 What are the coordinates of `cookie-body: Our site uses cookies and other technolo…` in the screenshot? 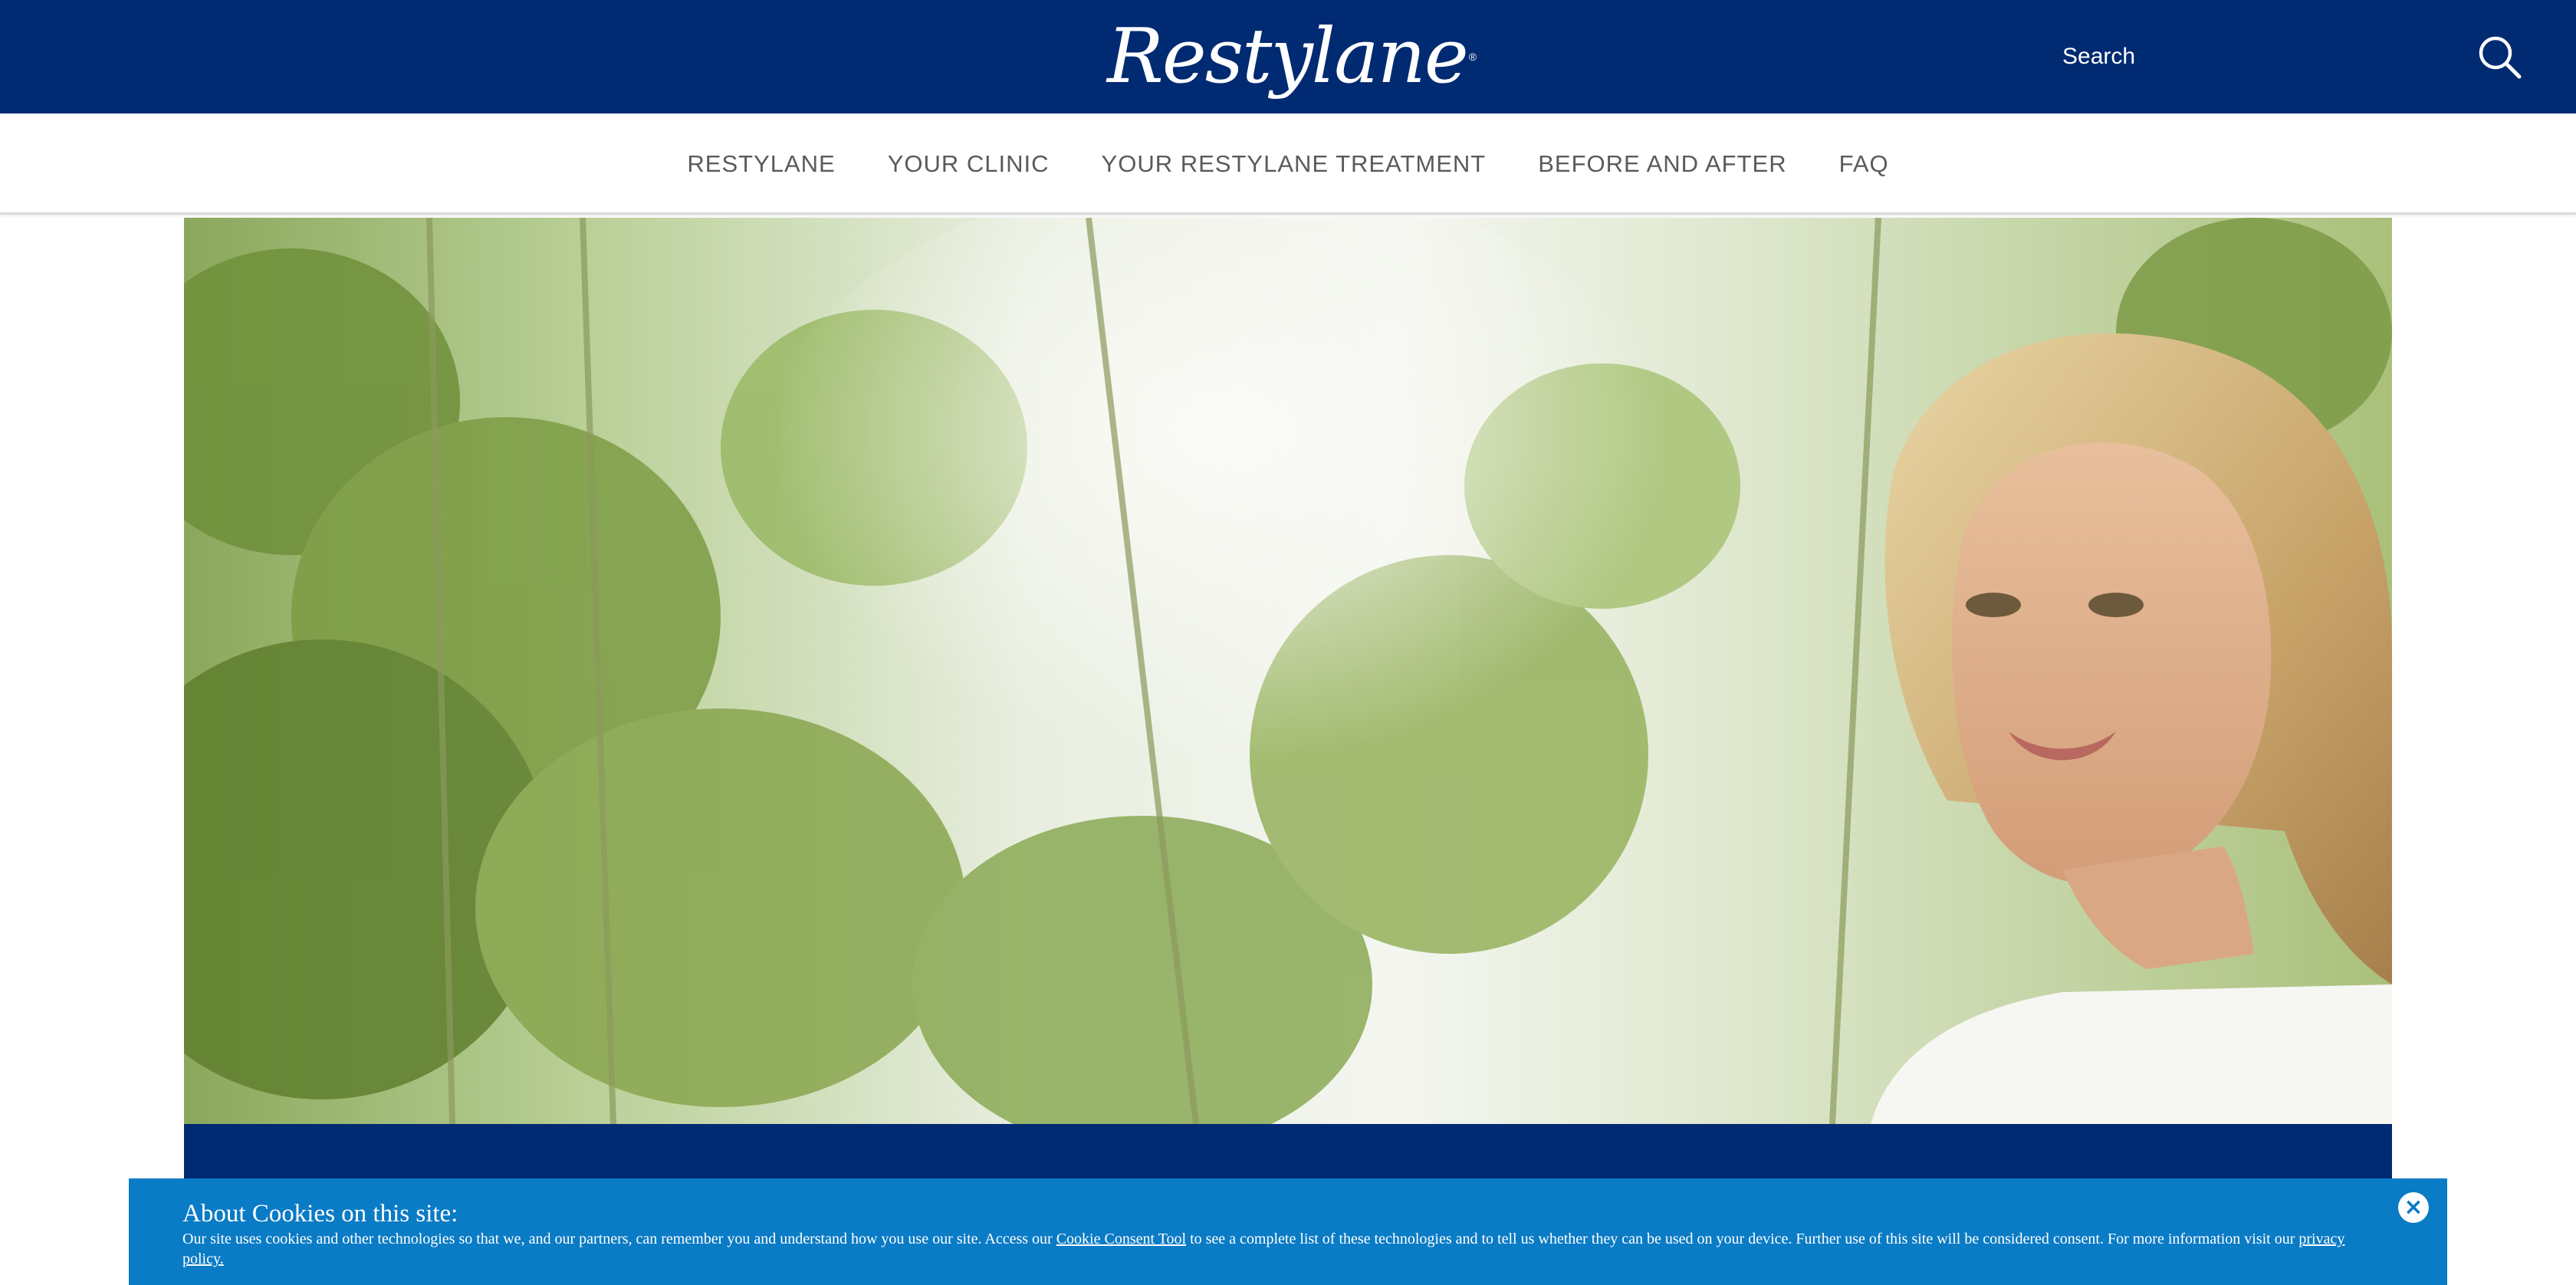 It's located at (1279, 1249).